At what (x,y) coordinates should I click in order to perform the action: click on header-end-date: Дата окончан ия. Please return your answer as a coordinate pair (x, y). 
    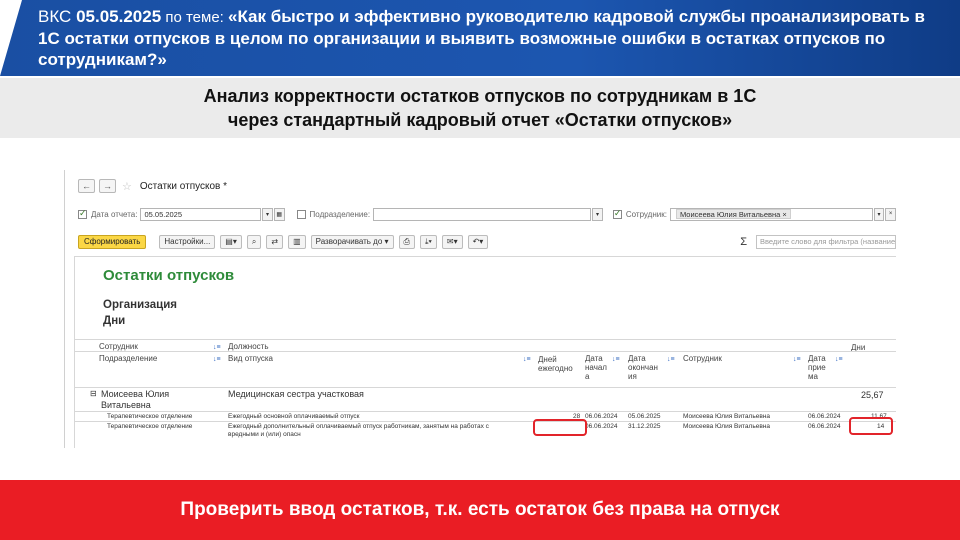
    Looking at the image, I should click on (643, 367).